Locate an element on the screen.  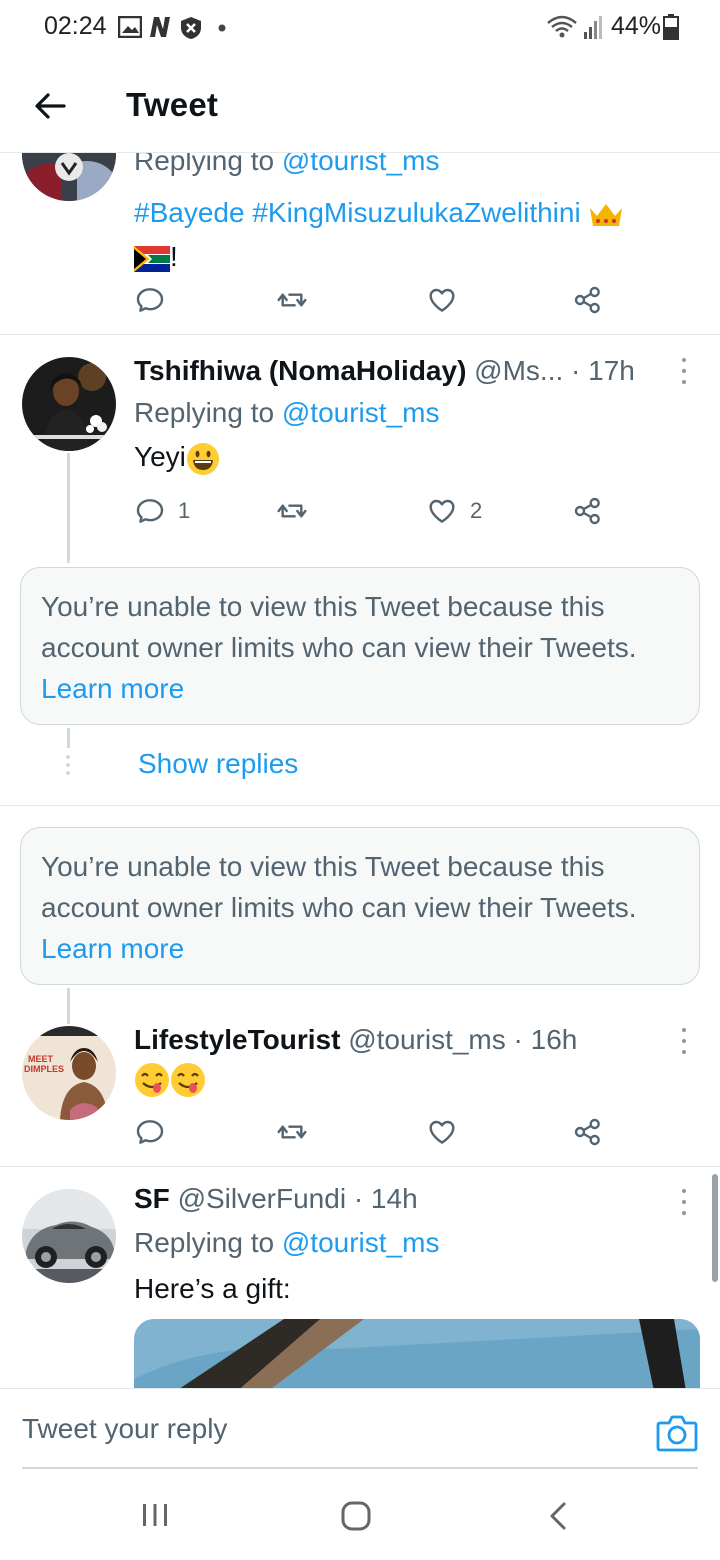
recent-apps-button is located at coordinates (155, 1517).